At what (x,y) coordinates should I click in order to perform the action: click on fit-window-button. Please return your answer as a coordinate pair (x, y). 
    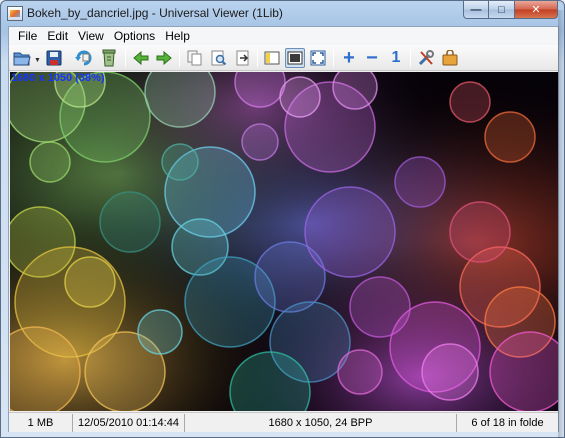
    Looking at the image, I should click on (295, 58).